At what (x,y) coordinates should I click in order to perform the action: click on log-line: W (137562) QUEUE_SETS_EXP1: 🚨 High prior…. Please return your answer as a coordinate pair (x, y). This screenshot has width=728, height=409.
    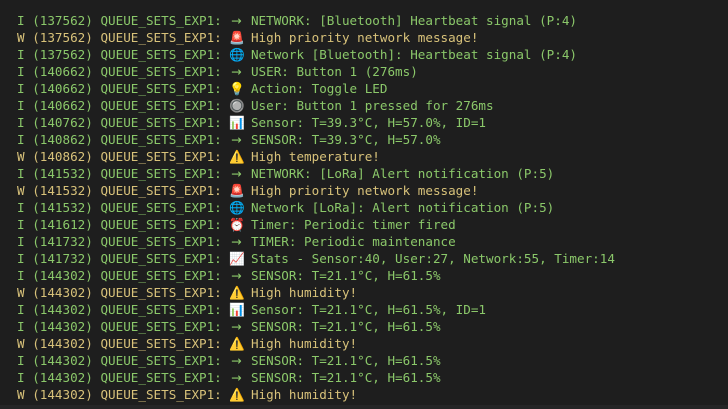
    Looking at the image, I should click on (372, 37).